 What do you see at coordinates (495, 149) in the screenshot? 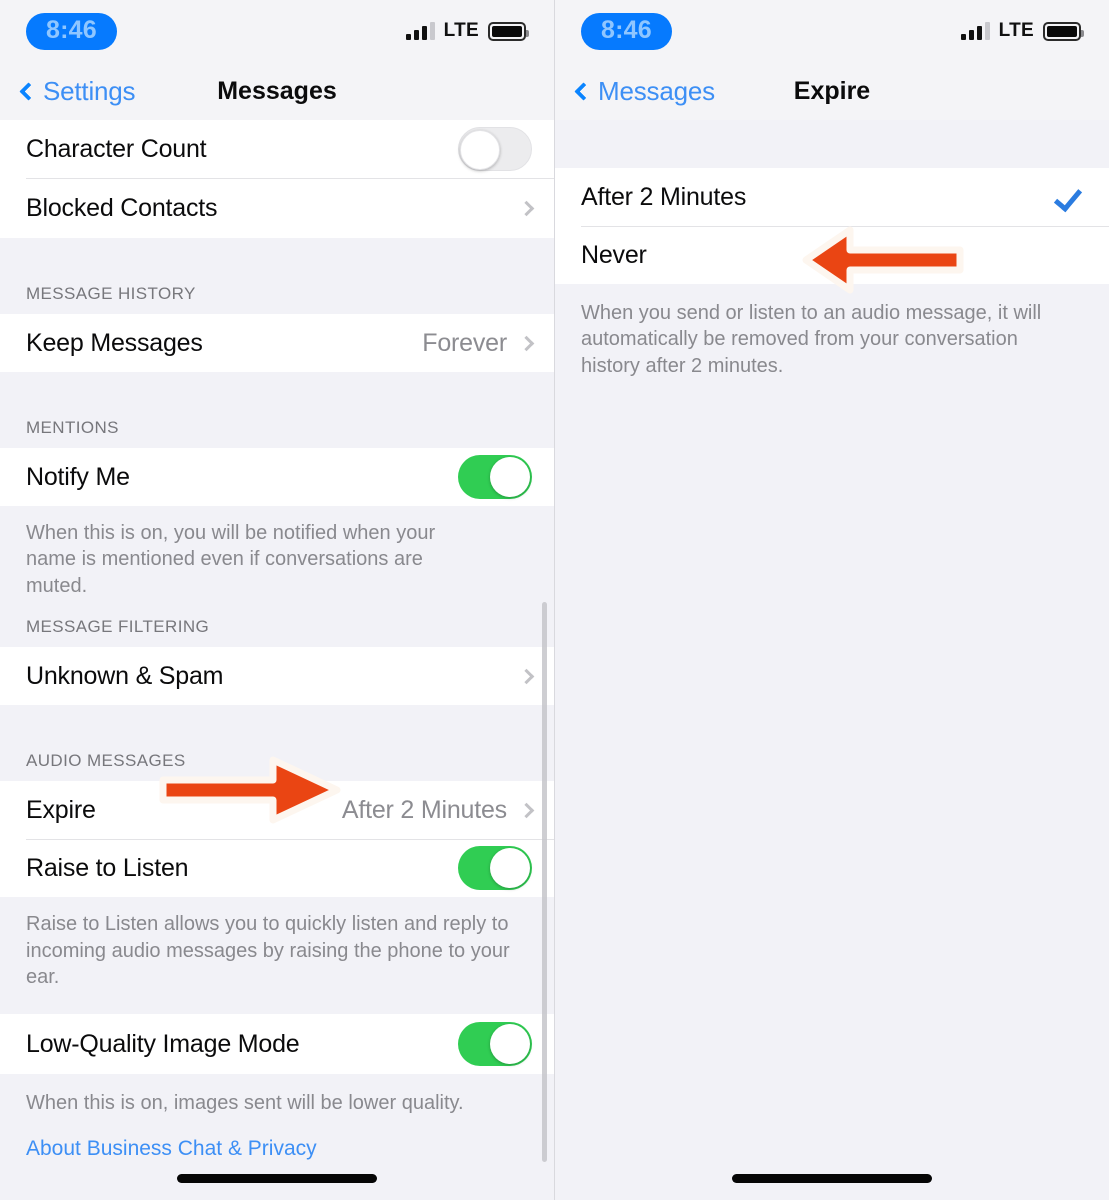
I see `toggle-character-count` at bounding box center [495, 149].